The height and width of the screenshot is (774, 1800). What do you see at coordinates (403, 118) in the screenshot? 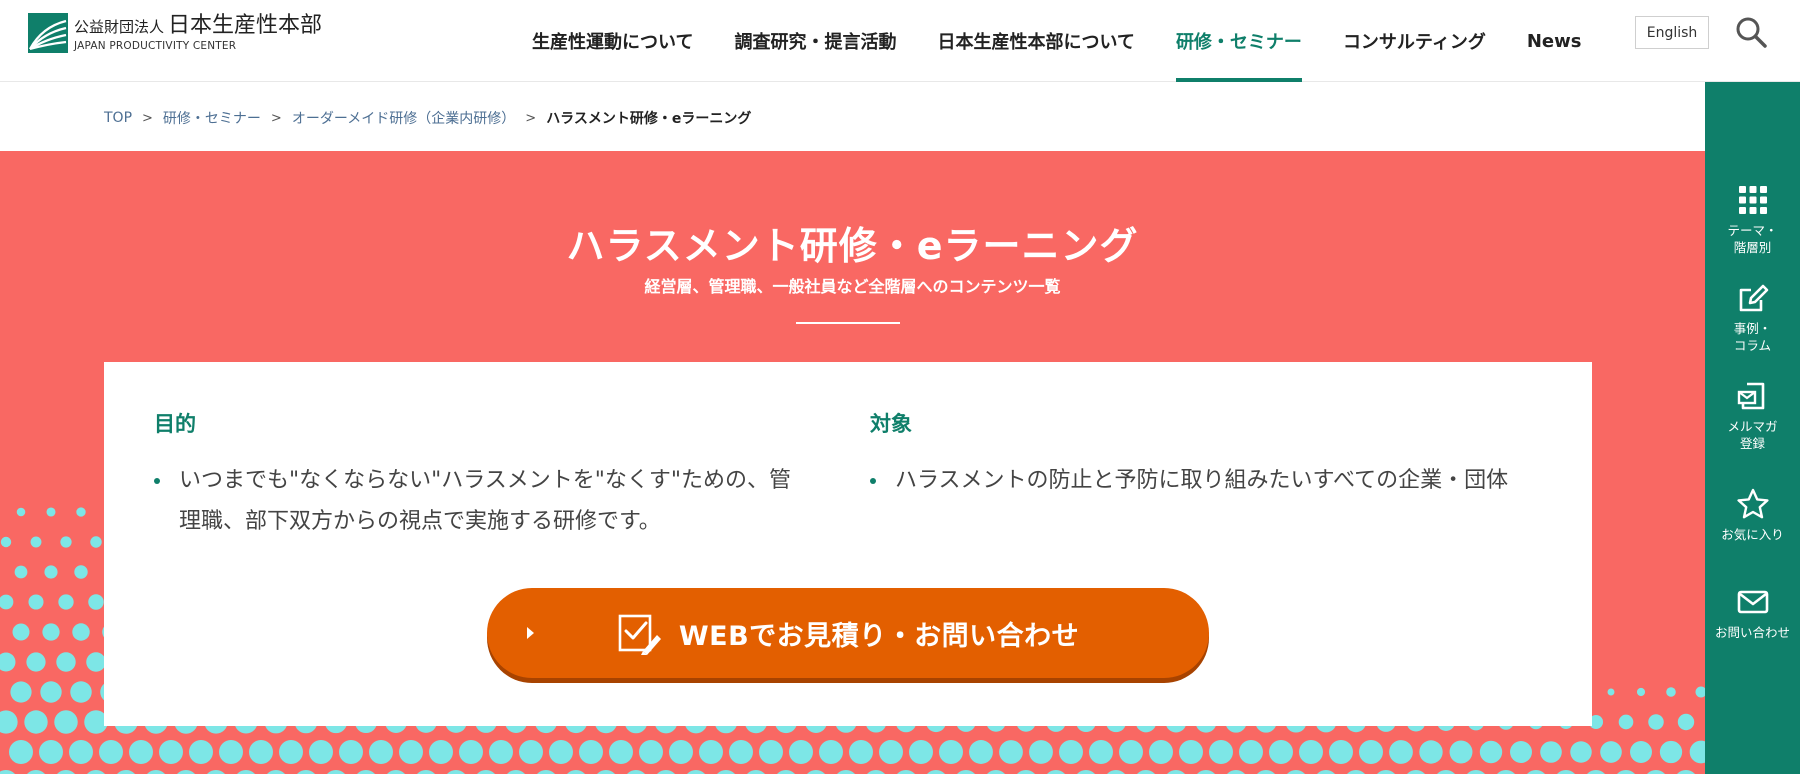
I see `breadcrumb-custom-training: オーダーメイド研修（企業内研修）` at bounding box center [403, 118].